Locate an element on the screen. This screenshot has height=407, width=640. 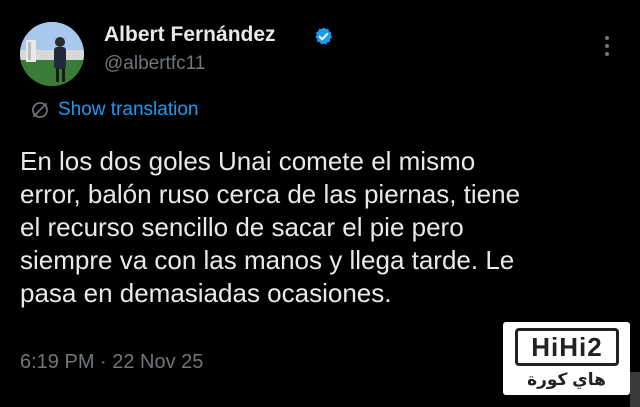
author-avatar is located at coordinates (52, 54).